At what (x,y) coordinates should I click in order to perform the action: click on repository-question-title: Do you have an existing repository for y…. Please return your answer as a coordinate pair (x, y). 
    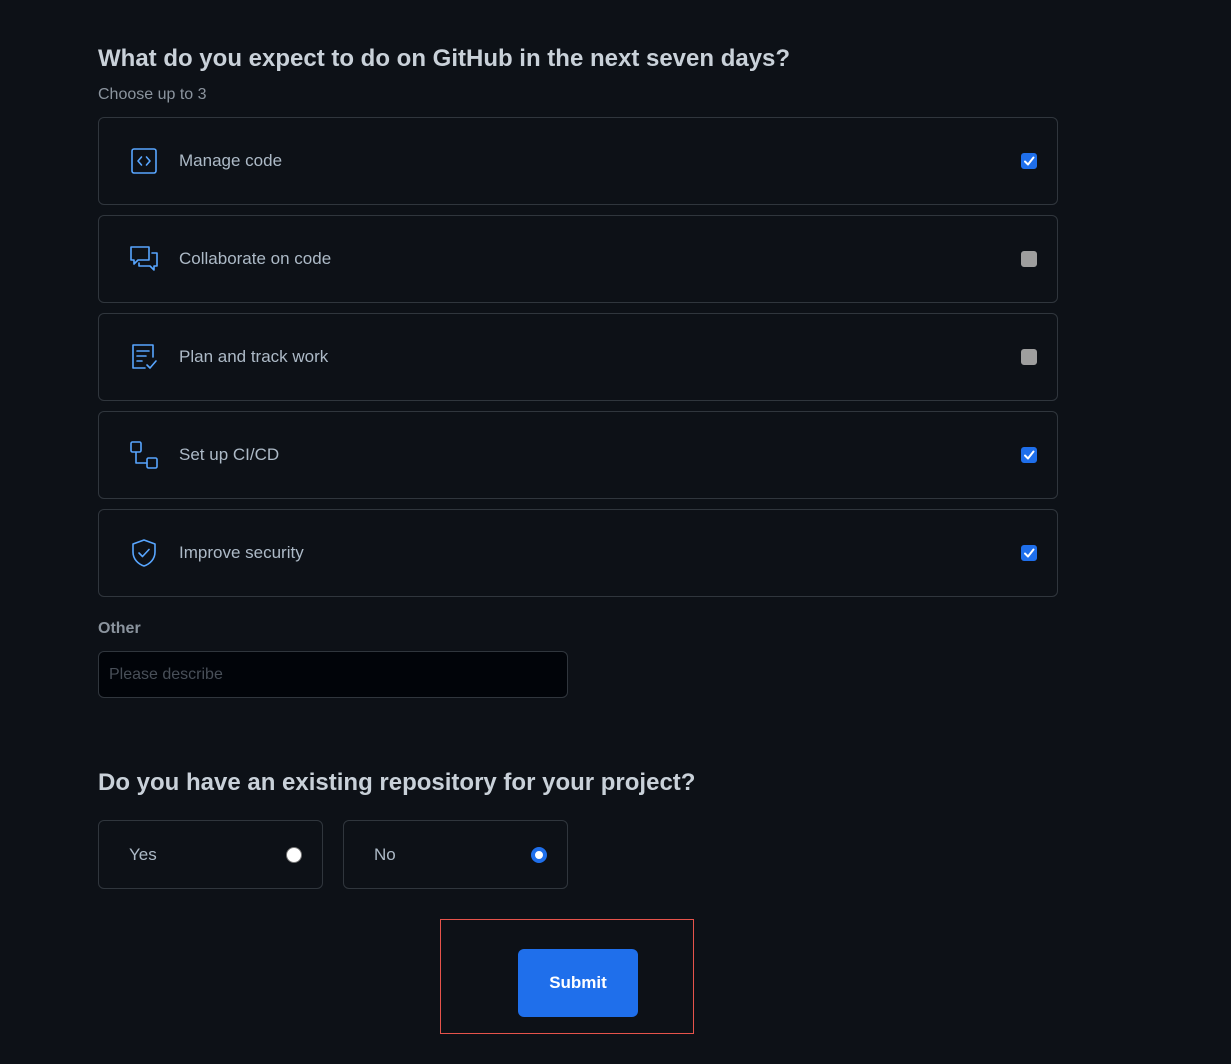
    Looking at the image, I should click on (397, 782).